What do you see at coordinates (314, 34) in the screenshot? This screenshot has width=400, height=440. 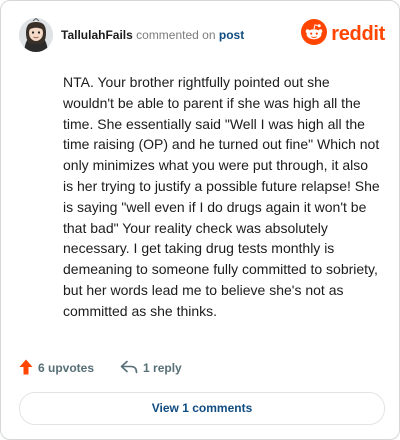 I see `reddit-snoo-icon` at bounding box center [314, 34].